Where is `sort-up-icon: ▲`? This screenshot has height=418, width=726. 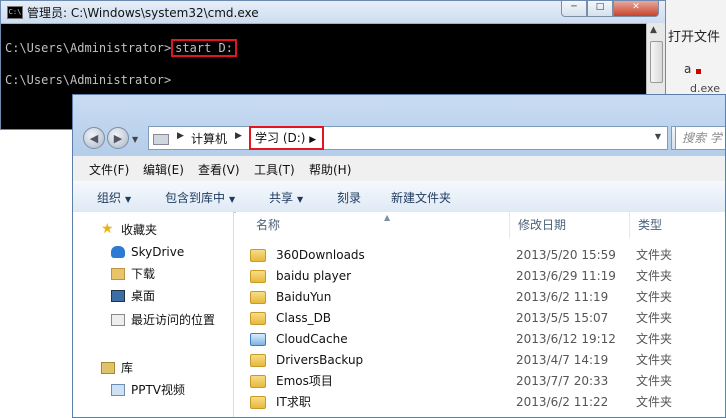 sort-up-icon: ▲ is located at coordinates (387, 217).